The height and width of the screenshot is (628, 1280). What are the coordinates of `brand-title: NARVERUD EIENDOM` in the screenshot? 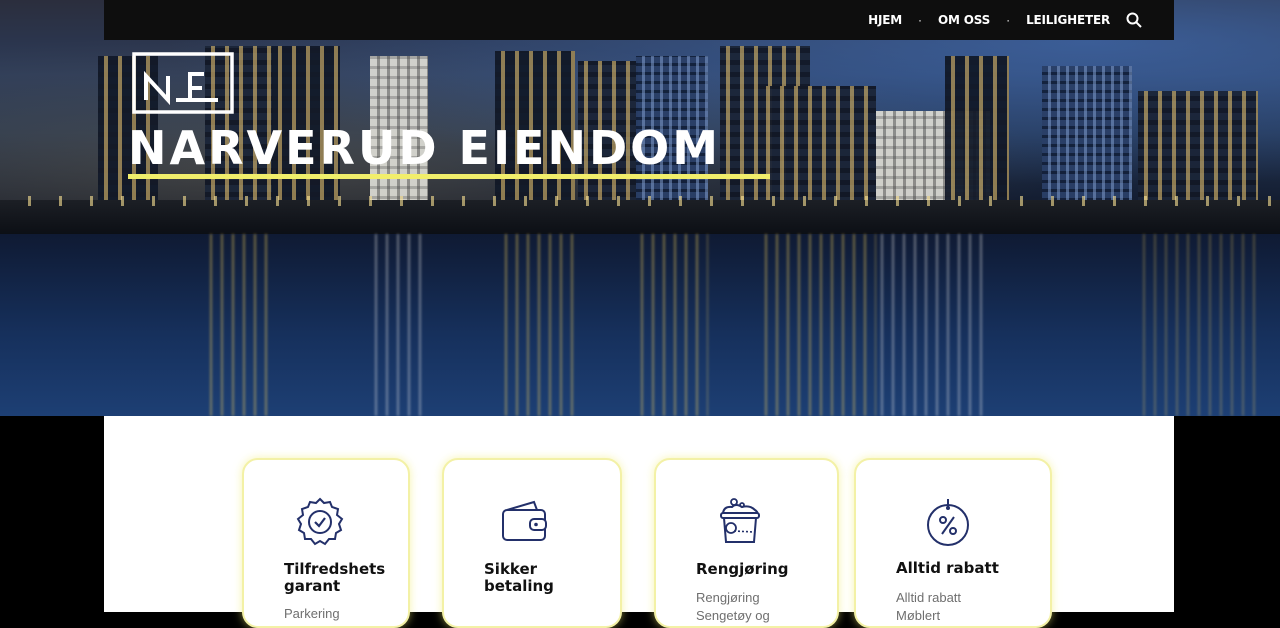 It's located at (425, 148).